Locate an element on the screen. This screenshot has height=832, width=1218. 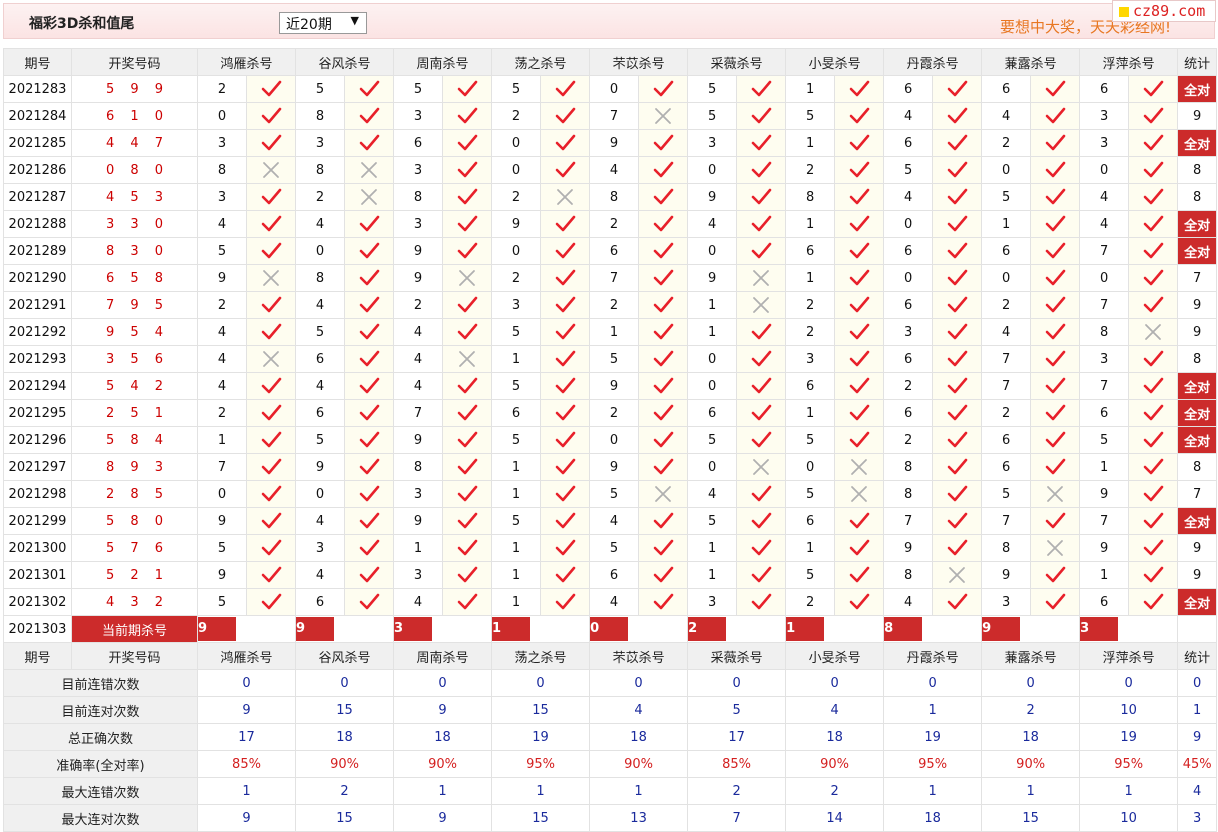
summary-value: 1 is located at coordinates (933, 710).